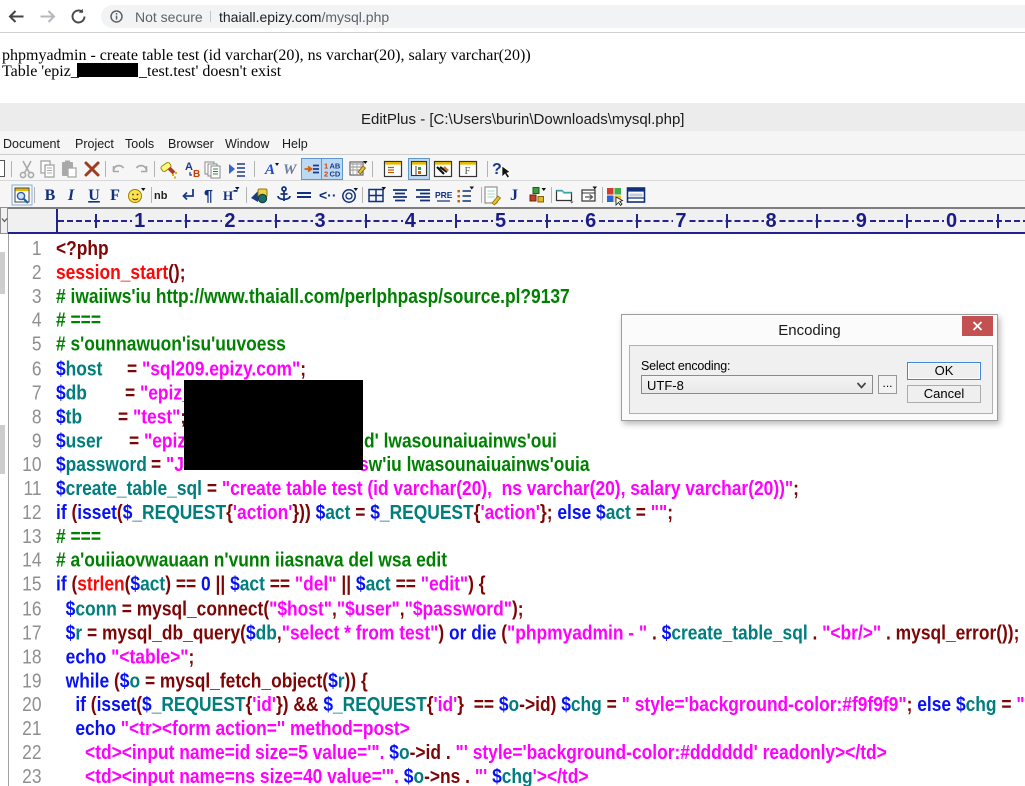  What do you see at coordinates (514, 195) in the screenshot?
I see `svg-text: J` at bounding box center [514, 195].